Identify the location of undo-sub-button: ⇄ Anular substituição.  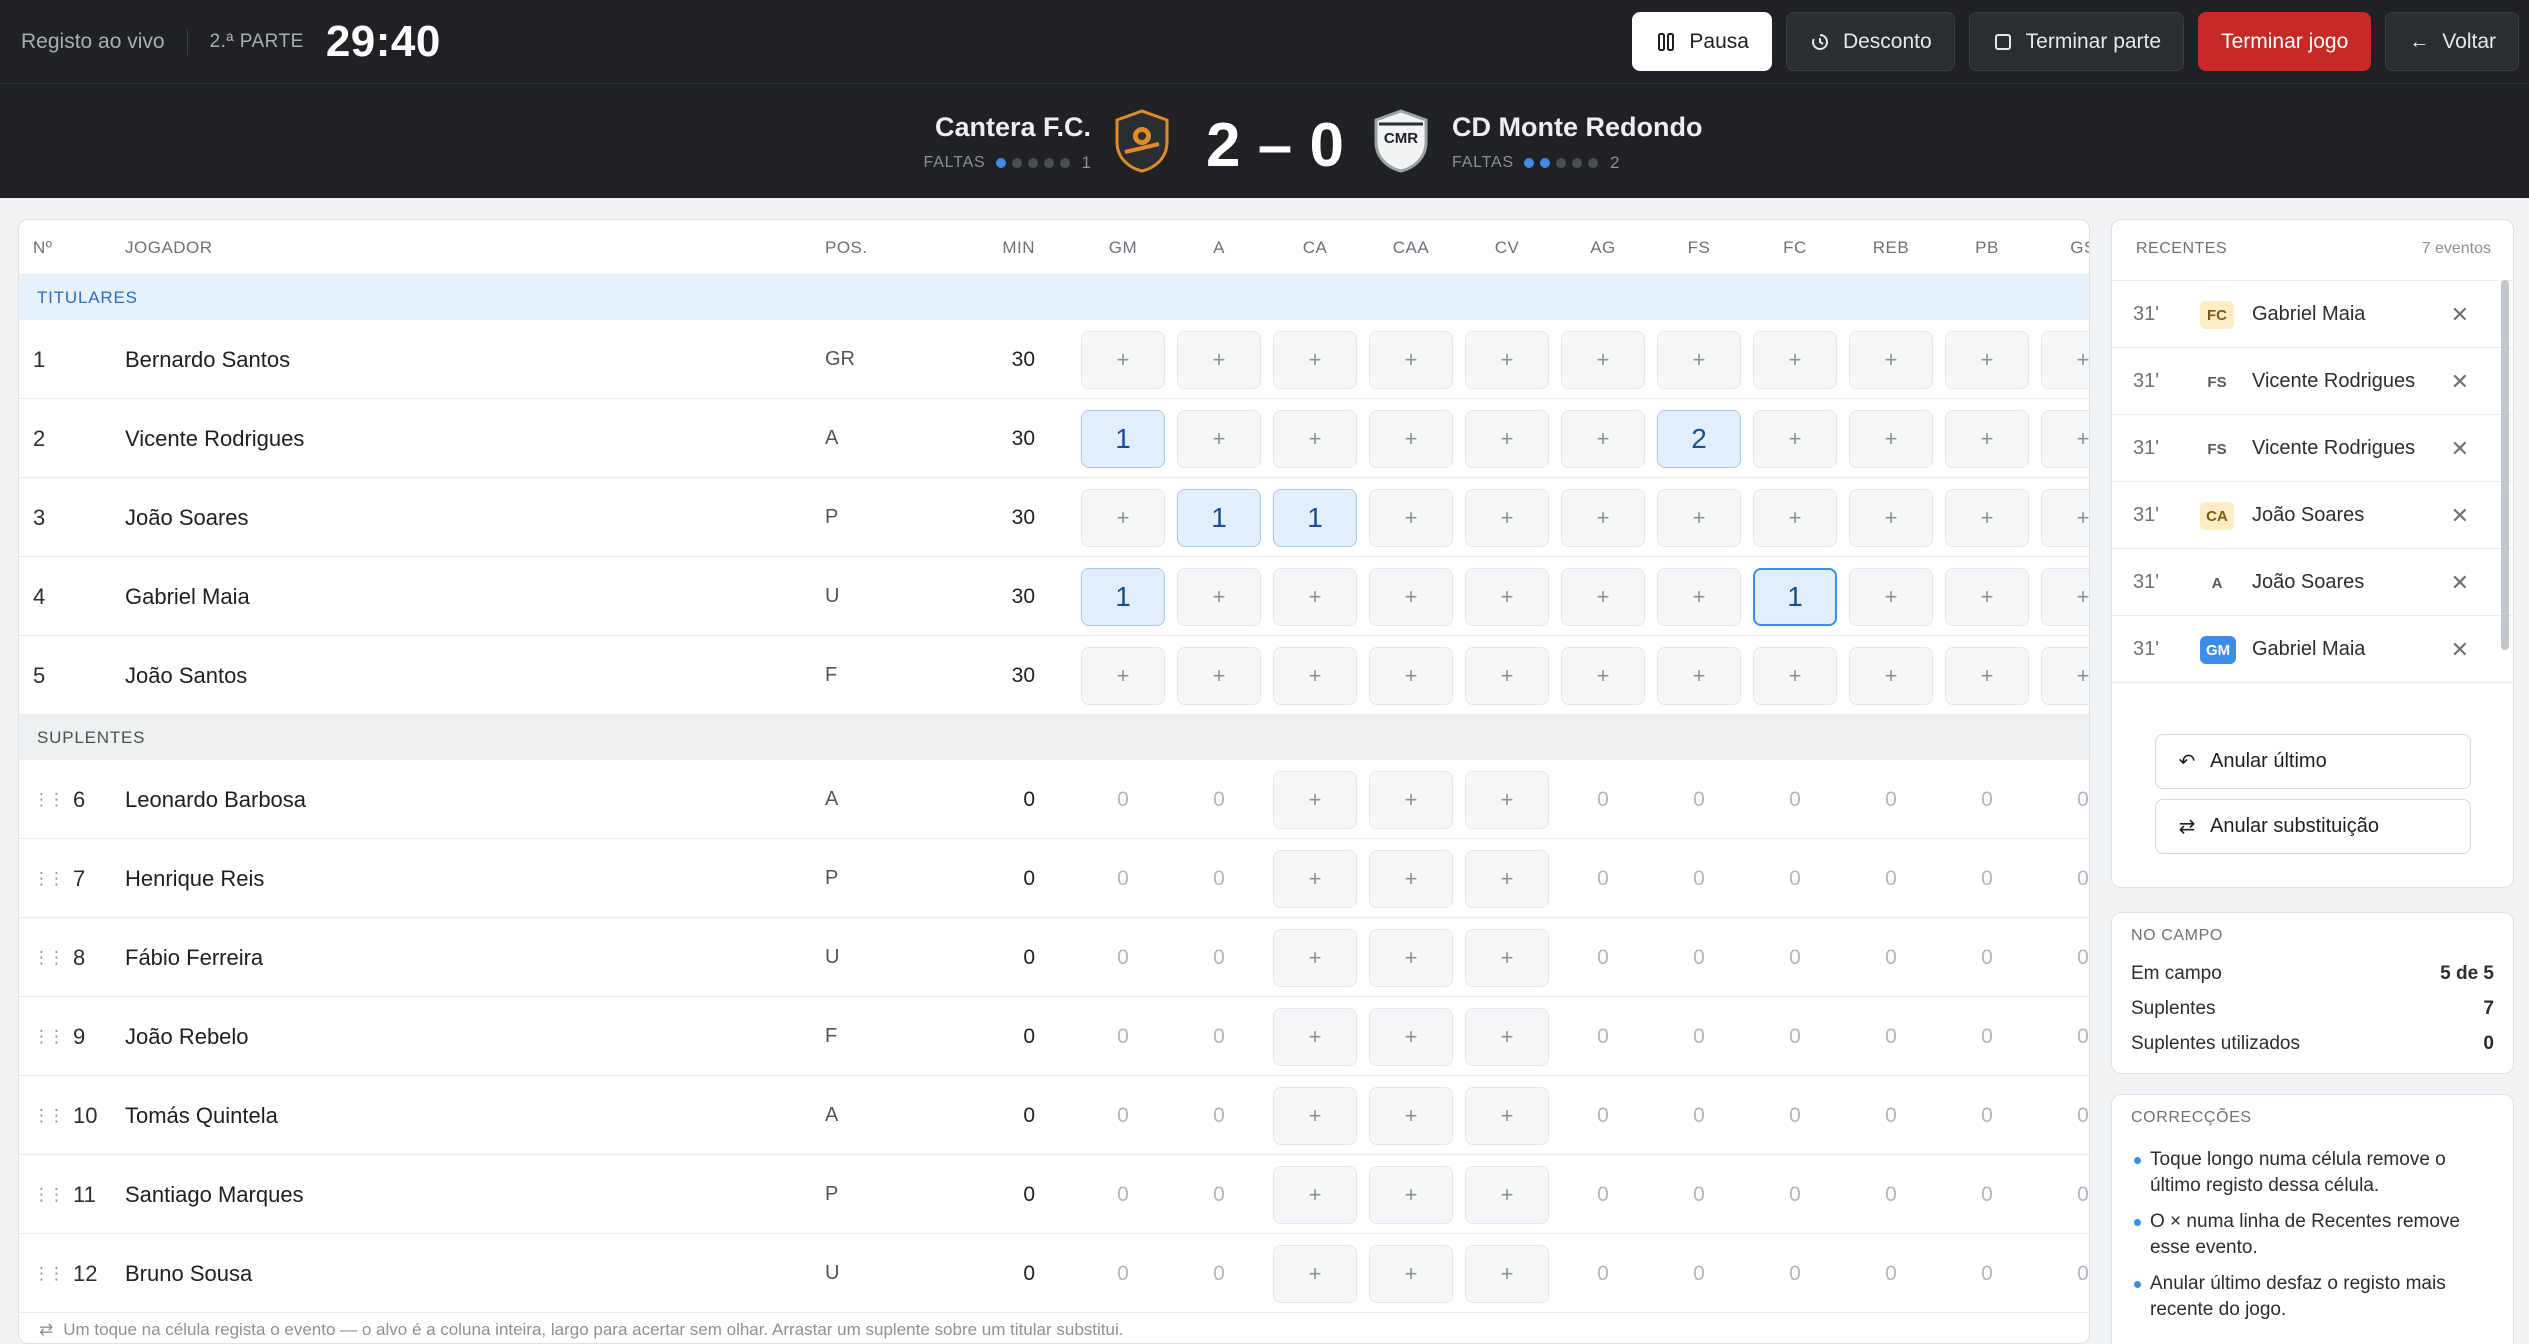
(2313, 826).